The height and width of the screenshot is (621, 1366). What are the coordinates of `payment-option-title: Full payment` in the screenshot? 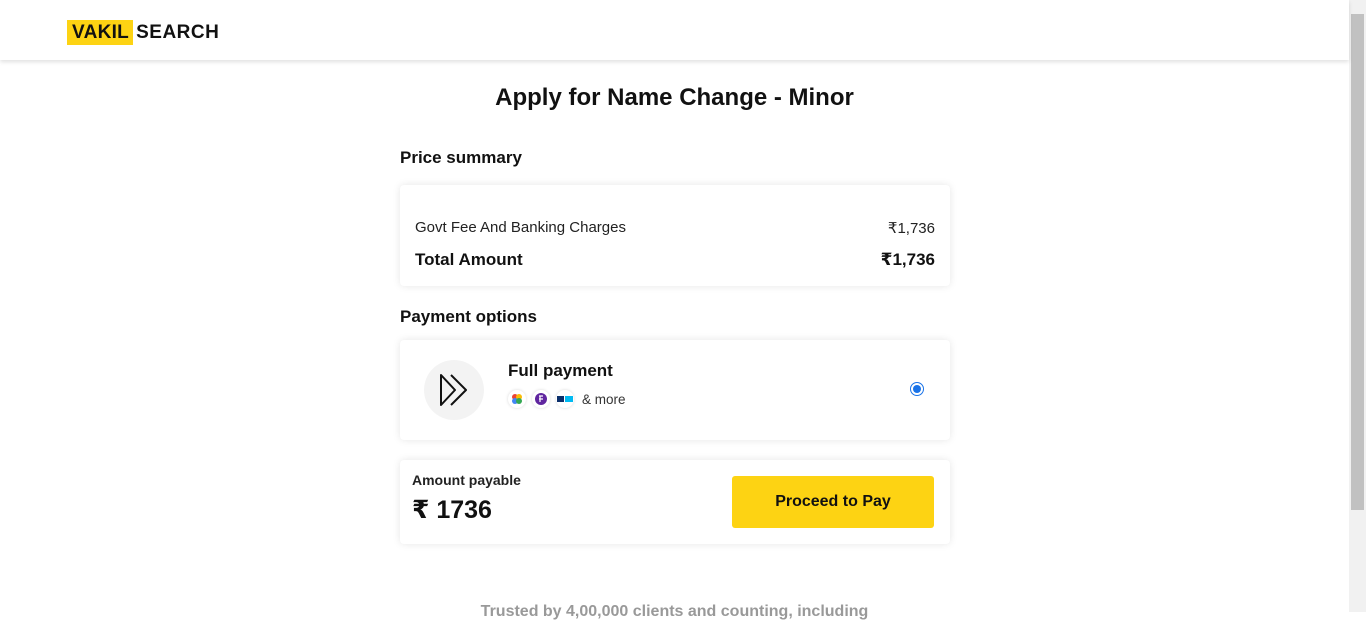 It's located at (560, 370).